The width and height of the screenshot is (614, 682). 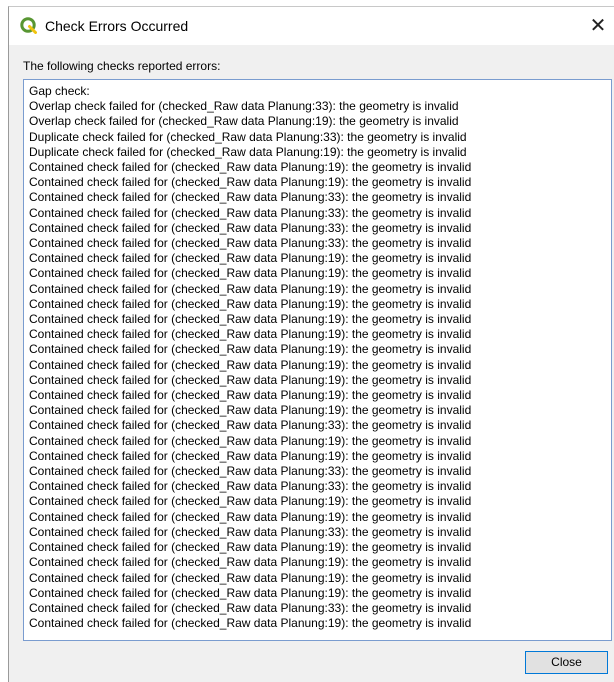 I want to click on title-bar: Check Errors Occurred ✕, so click(x=311, y=26).